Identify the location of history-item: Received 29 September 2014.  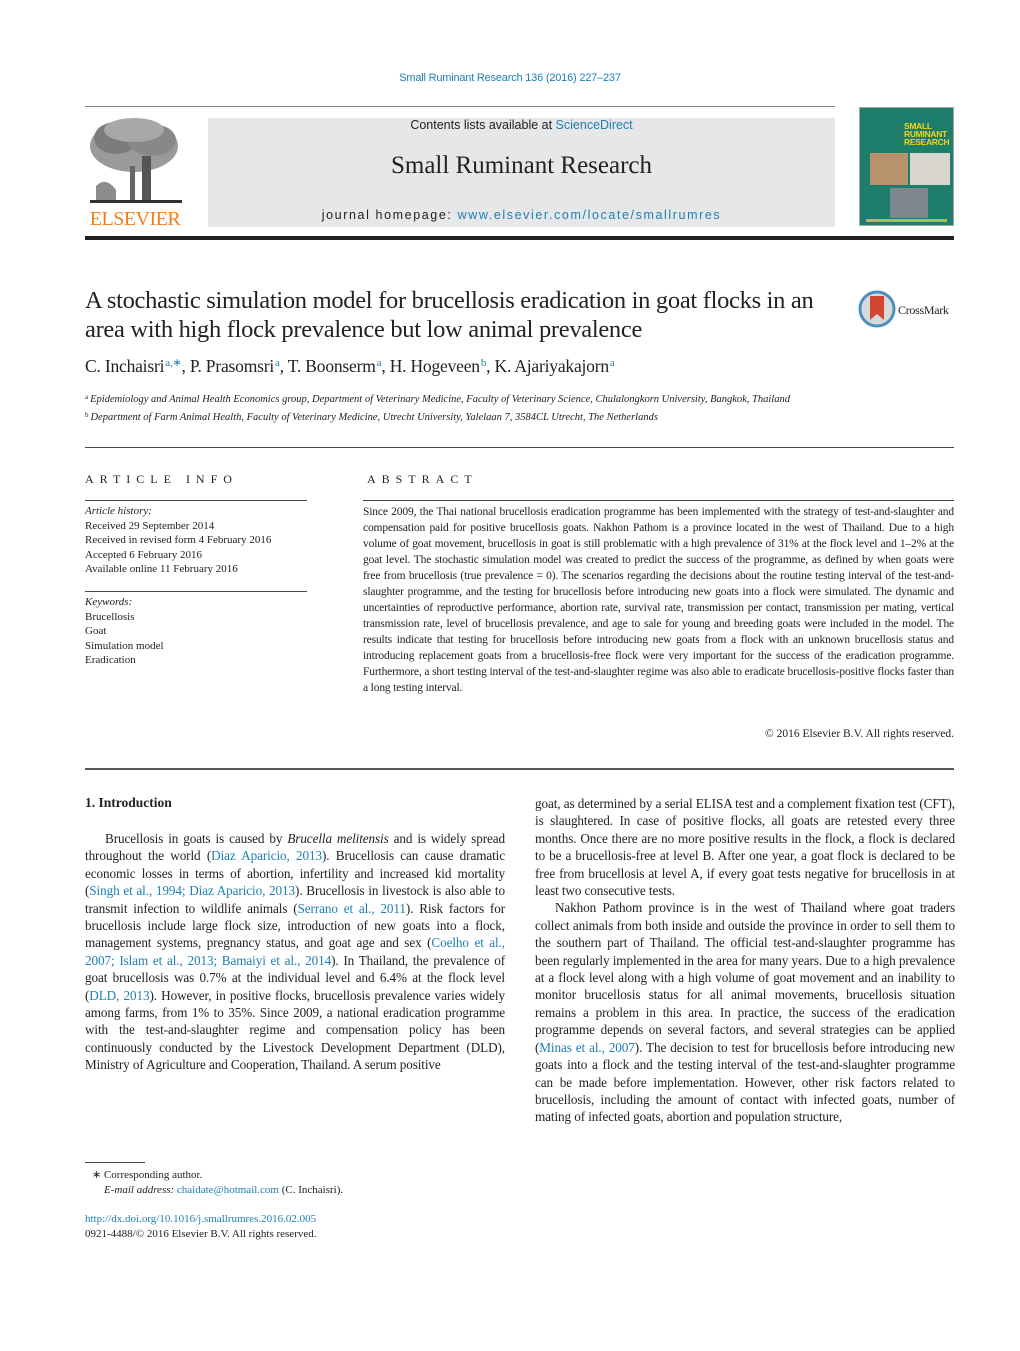
(150, 525).